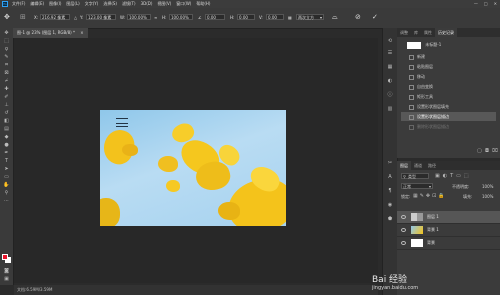 This screenshot has height=295, width=500. Describe the element at coordinates (390, 109) in the screenshot. I see `swatches-panel-icon: ▥` at that location.